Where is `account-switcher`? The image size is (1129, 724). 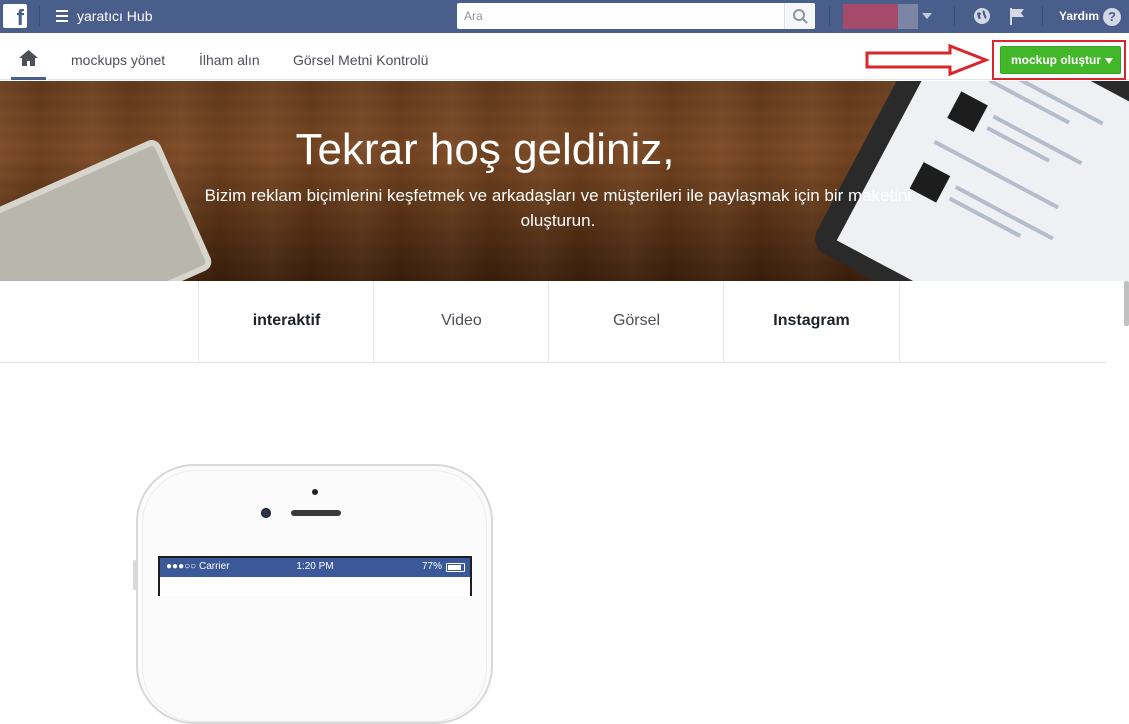 account-switcher is located at coordinates (880, 16).